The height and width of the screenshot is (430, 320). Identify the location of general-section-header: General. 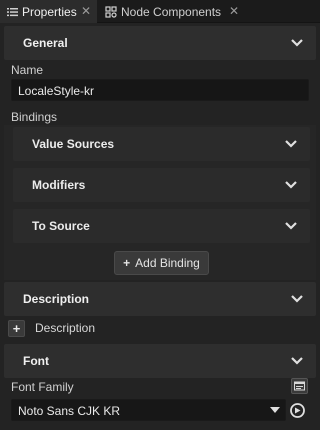
(160, 43).